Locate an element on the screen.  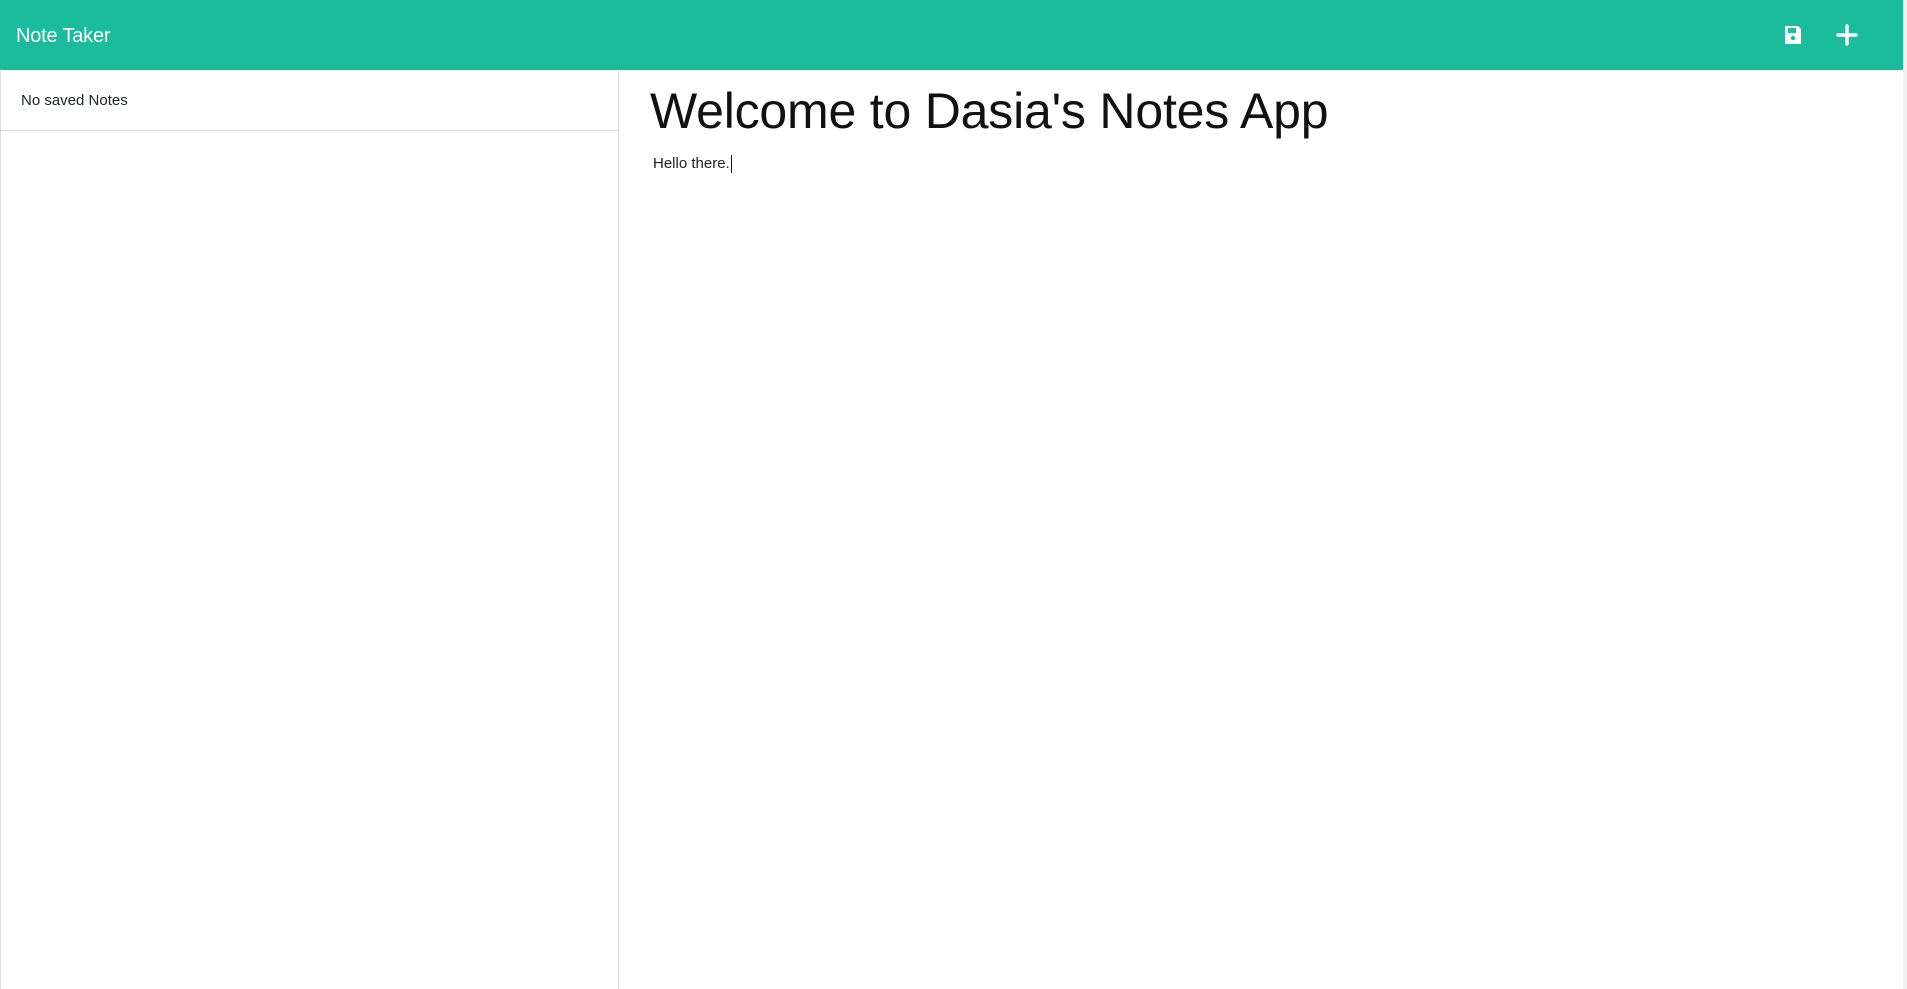
app-title: Note Taker is located at coordinates (63, 35).